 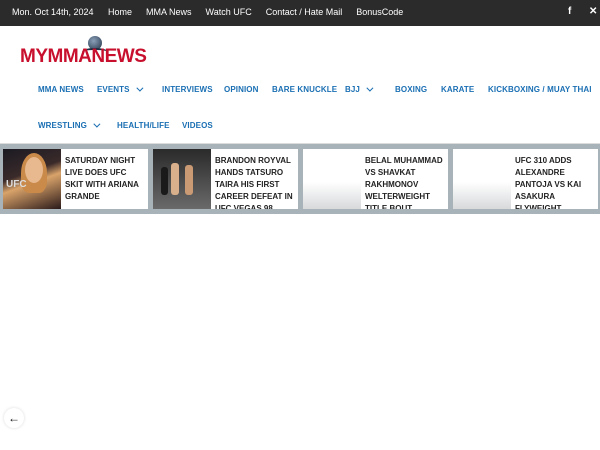 What do you see at coordinates (304, 89) in the screenshot?
I see `nav-item-bare-knuckle: BARE KNUCKLE` at bounding box center [304, 89].